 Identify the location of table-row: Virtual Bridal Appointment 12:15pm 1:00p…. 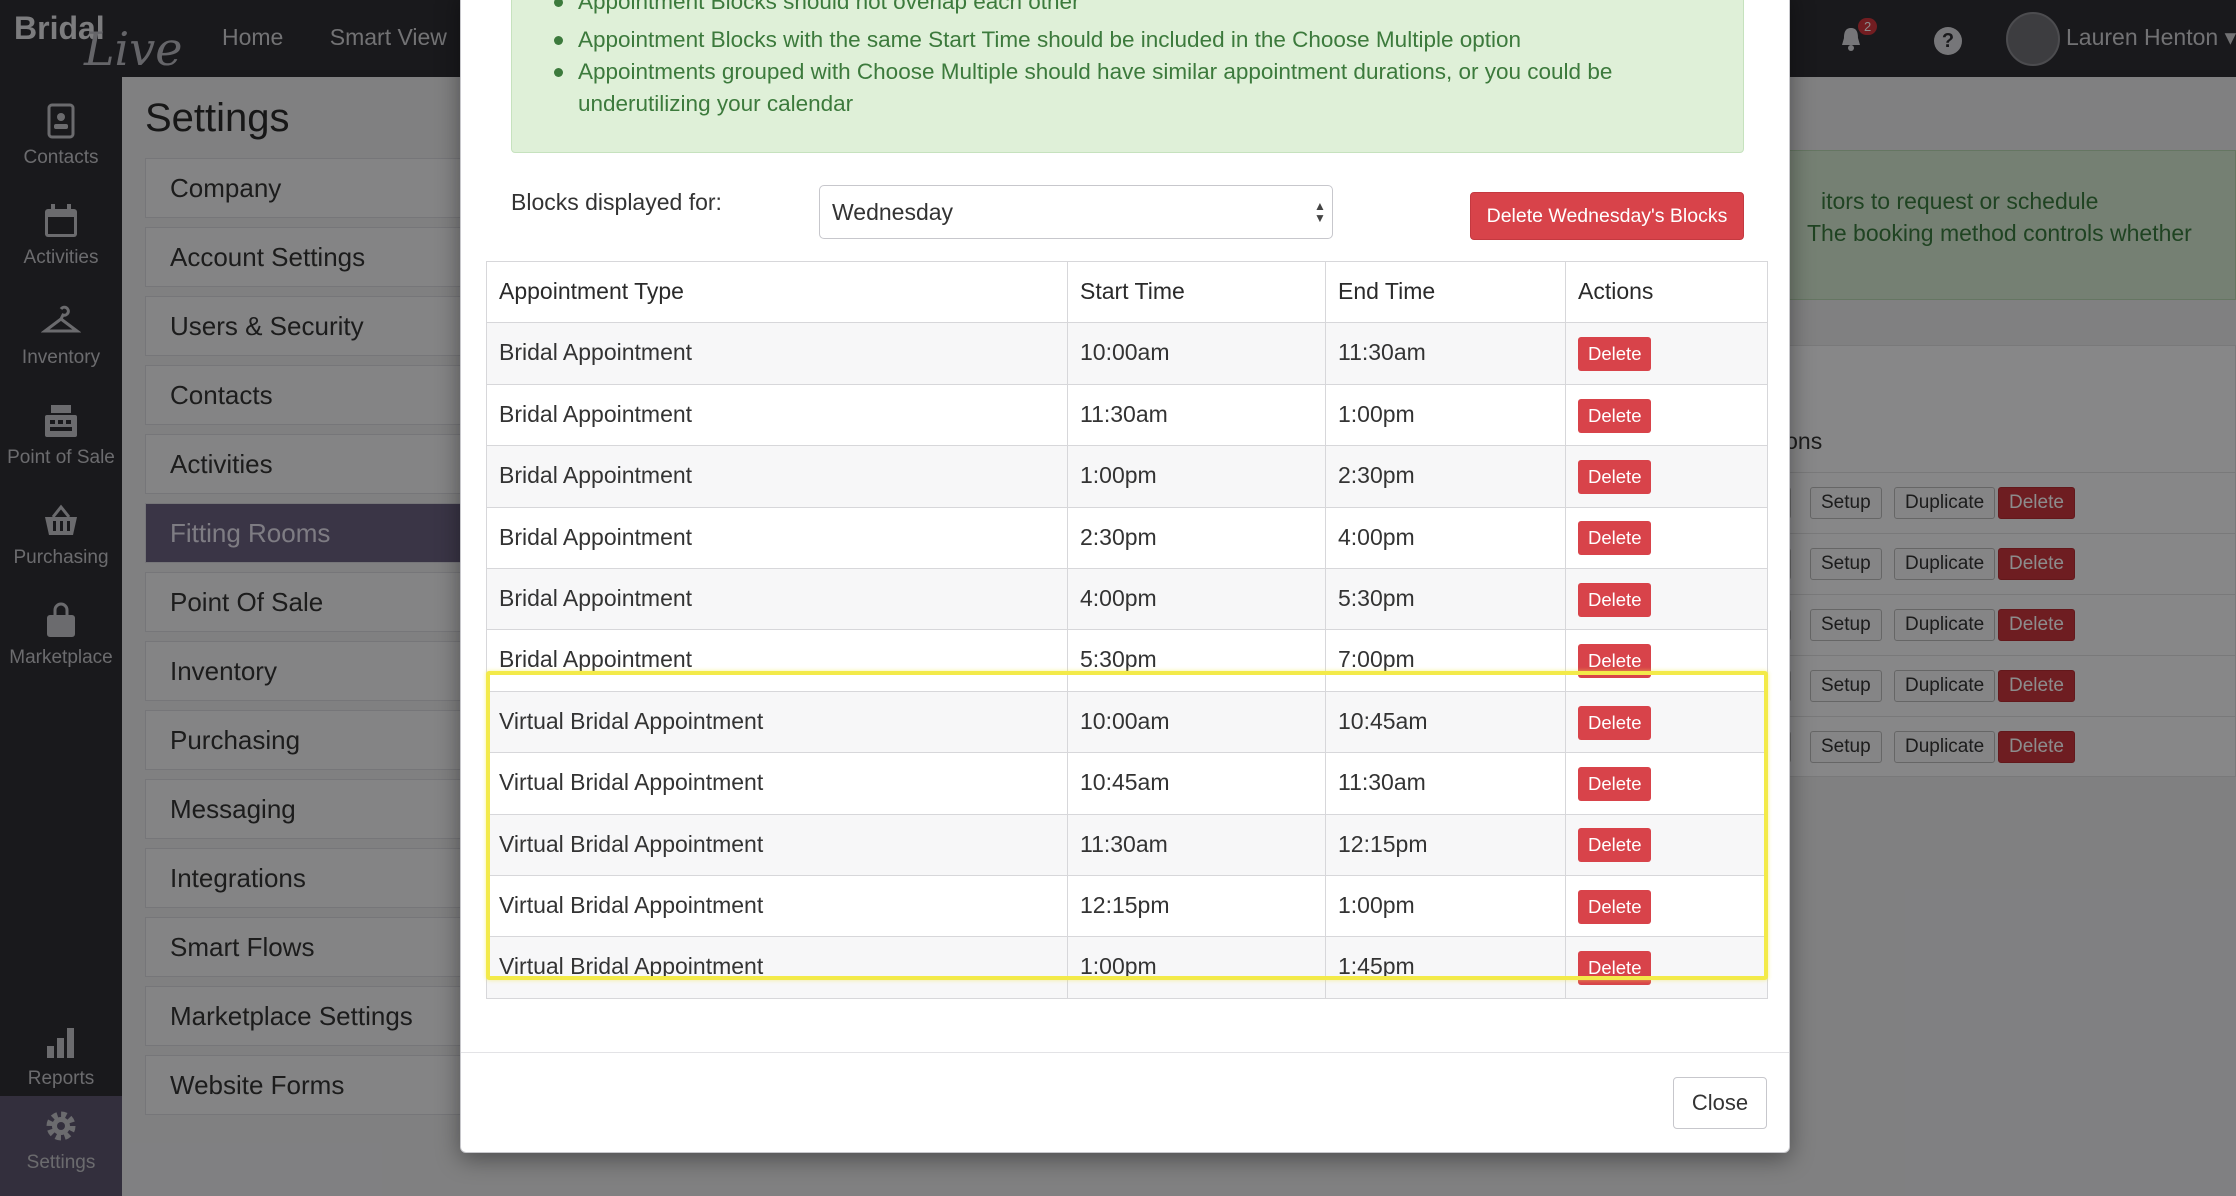
(1127, 906).